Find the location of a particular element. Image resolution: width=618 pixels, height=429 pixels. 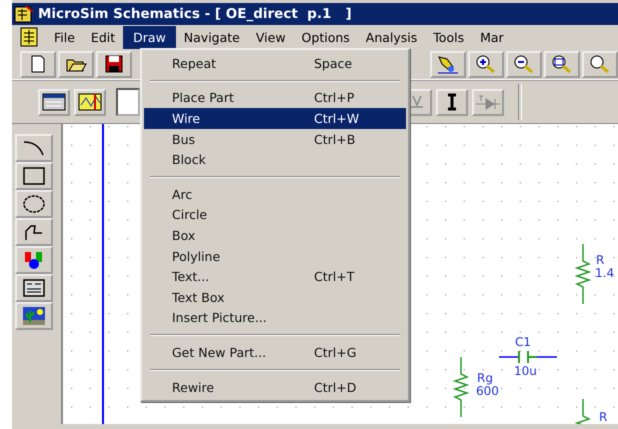

part-value: 1.4 is located at coordinates (604, 273).